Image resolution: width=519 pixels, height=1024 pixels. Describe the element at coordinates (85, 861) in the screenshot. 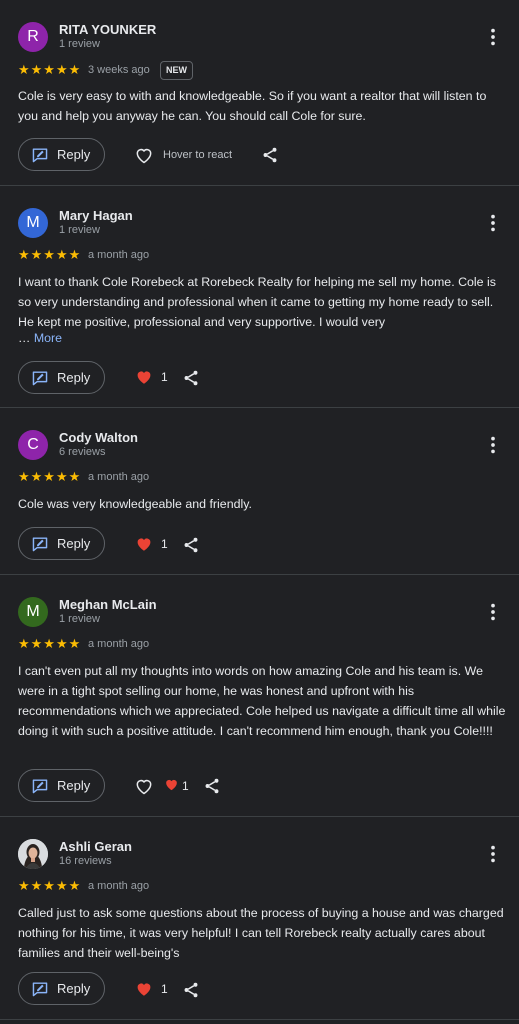

I see `review-count: 16 reviews` at that location.